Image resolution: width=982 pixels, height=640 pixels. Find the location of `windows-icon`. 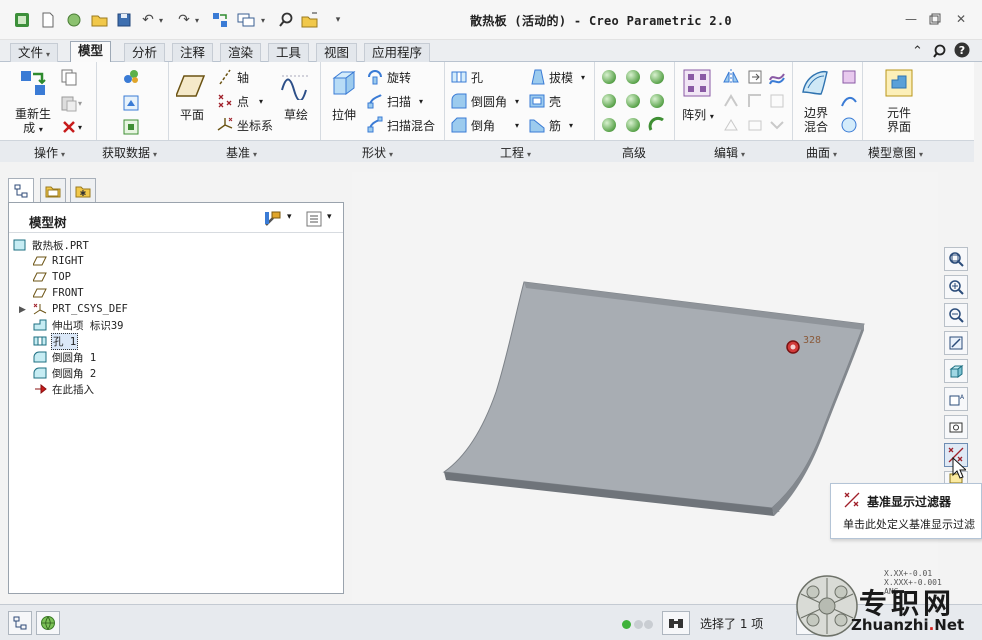

windows-icon is located at coordinates (246, 20).